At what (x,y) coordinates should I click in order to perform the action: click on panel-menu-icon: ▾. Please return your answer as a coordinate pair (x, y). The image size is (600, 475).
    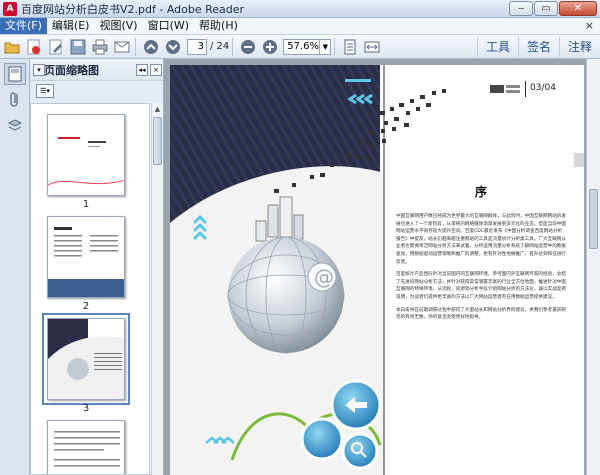
    Looking at the image, I should click on (39, 70).